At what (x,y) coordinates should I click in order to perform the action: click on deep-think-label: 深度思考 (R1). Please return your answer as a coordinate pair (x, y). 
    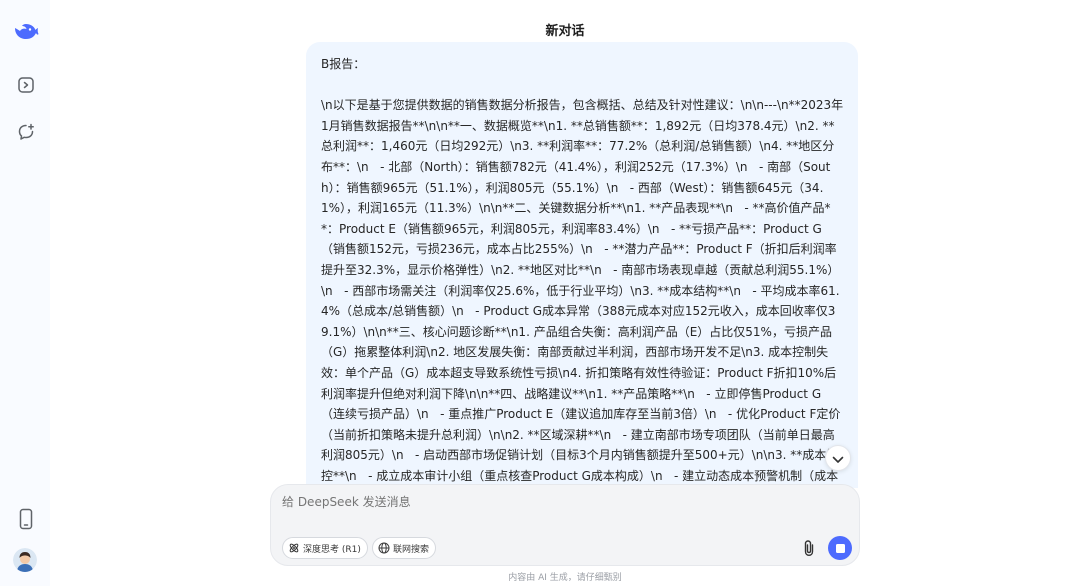
    Looking at the image, I should click on (332, 549).